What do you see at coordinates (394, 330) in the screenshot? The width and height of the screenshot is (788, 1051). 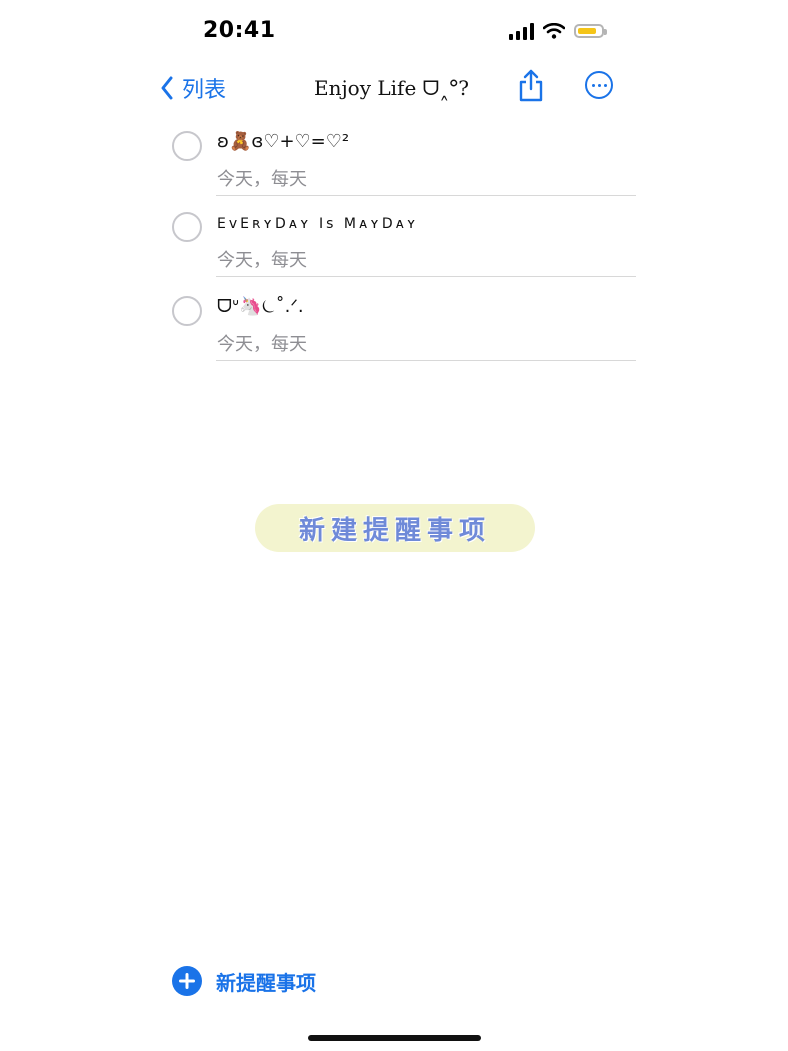 I see `reminder-row: ᗜᐡ🦄⏾˚.ᐟ. 今天，每天` at bounding box center [394, 330].